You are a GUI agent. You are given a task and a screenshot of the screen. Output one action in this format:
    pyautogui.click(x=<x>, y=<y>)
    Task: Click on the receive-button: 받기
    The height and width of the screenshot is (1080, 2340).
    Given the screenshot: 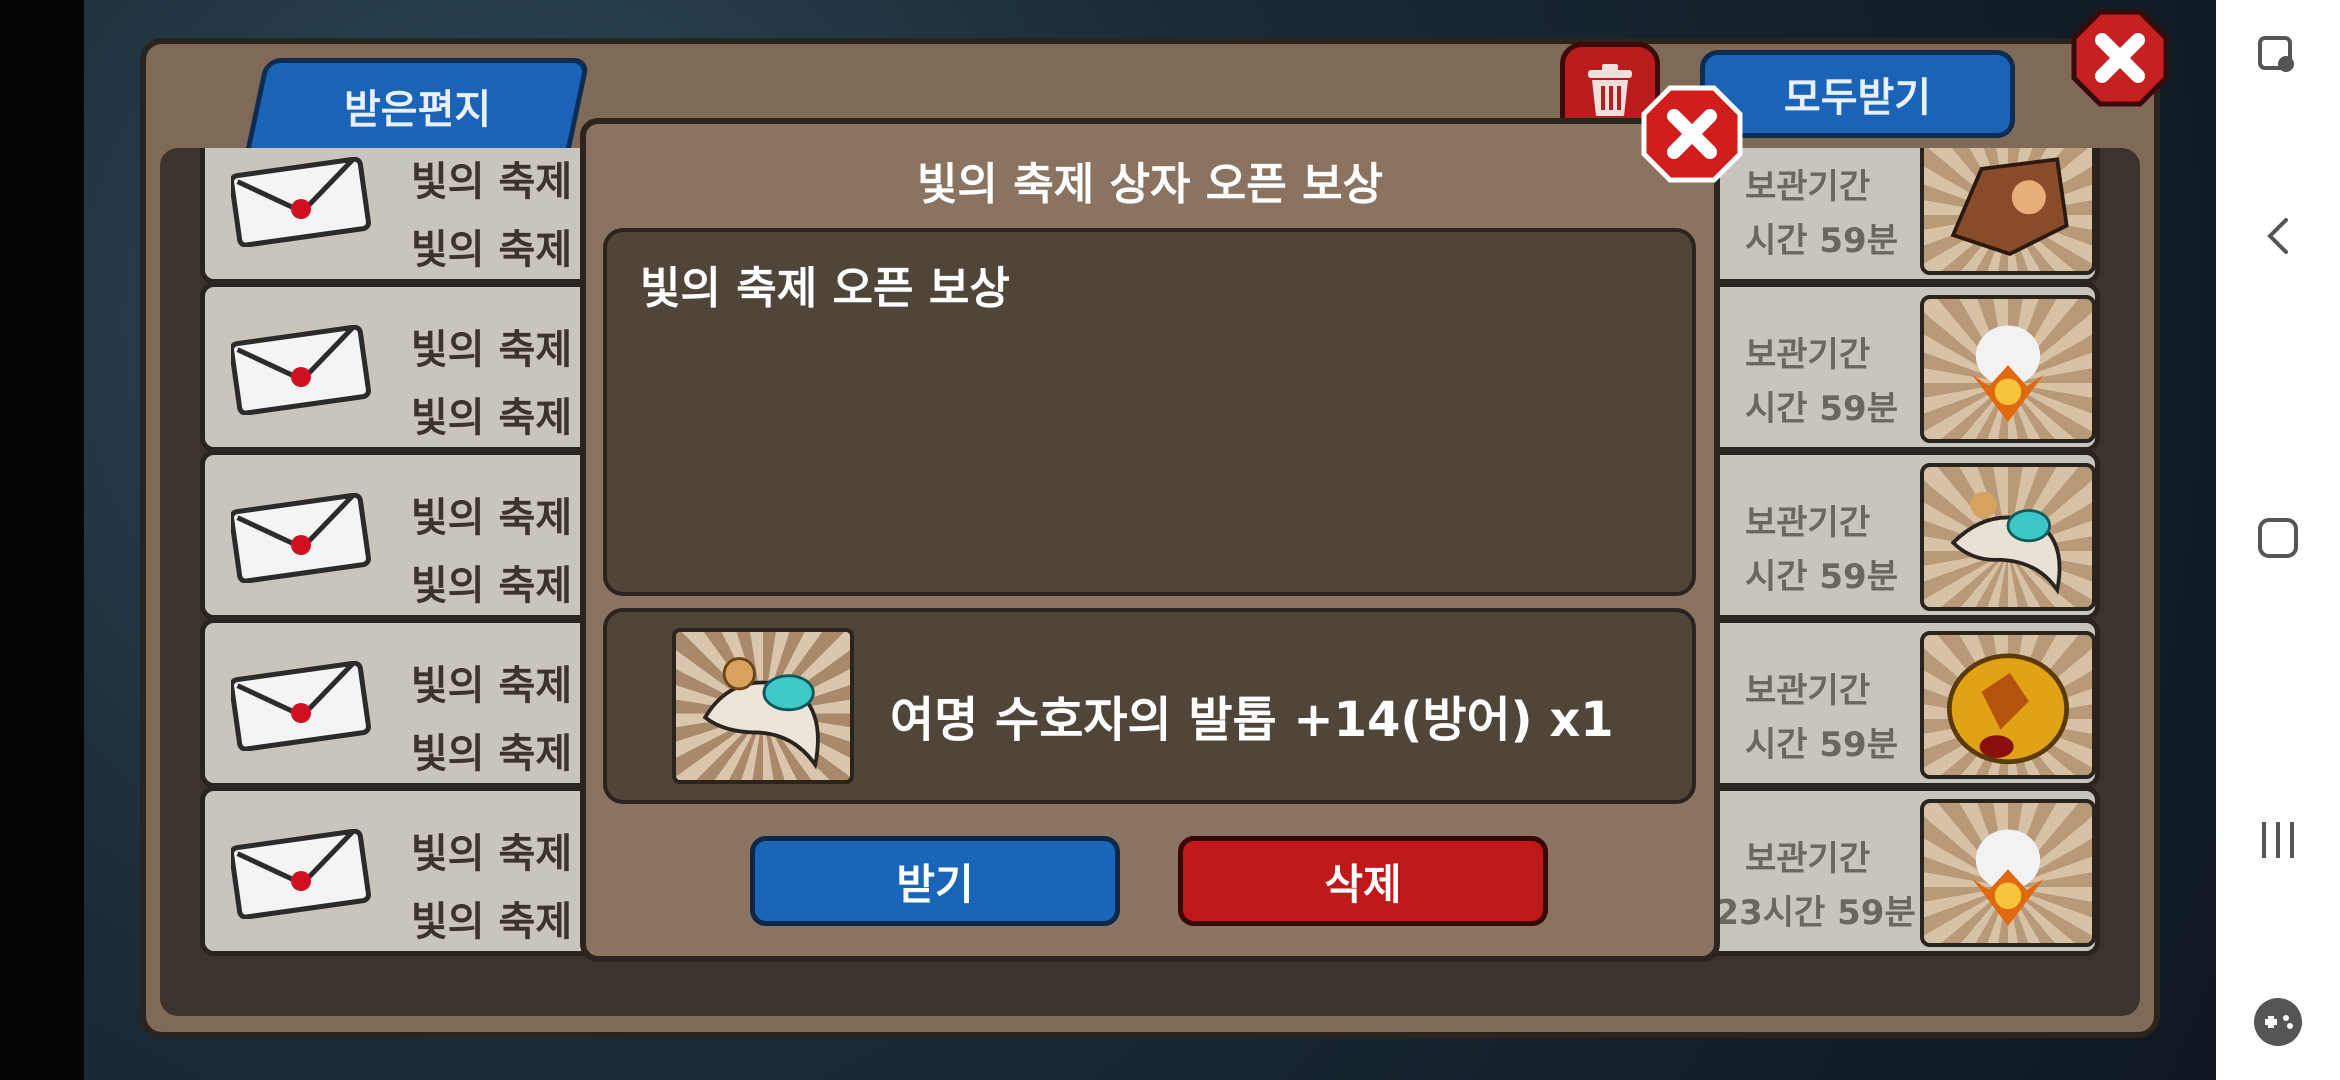 What is the action you would take?
    pyautogui.click(x=935, y=881)
    